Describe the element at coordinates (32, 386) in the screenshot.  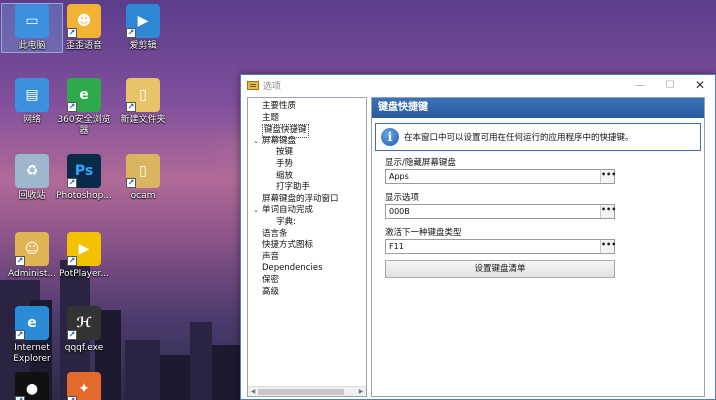
I see `desktop-shortcut: ●↗` at that location.